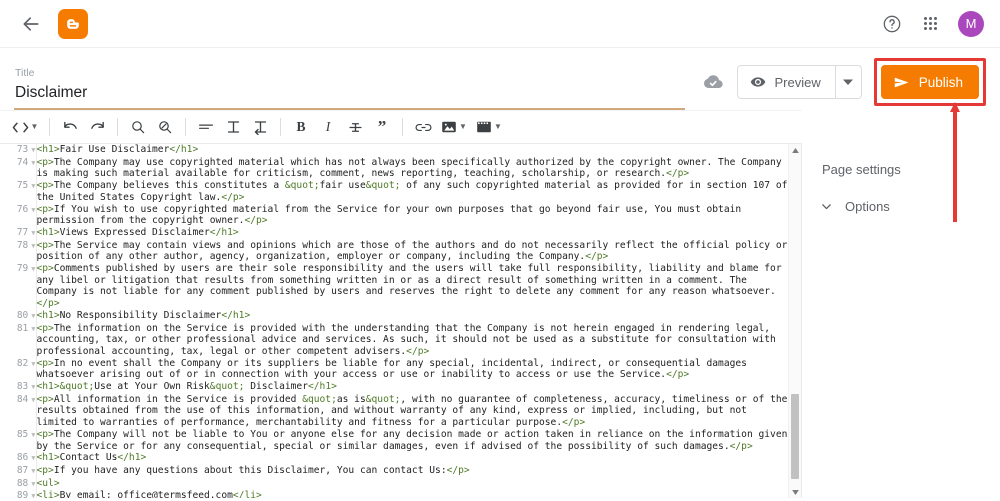 Image resolution: width=1000 pixels, height=501 pixels. I want to click on quote-button: ”, so click(382, 127).